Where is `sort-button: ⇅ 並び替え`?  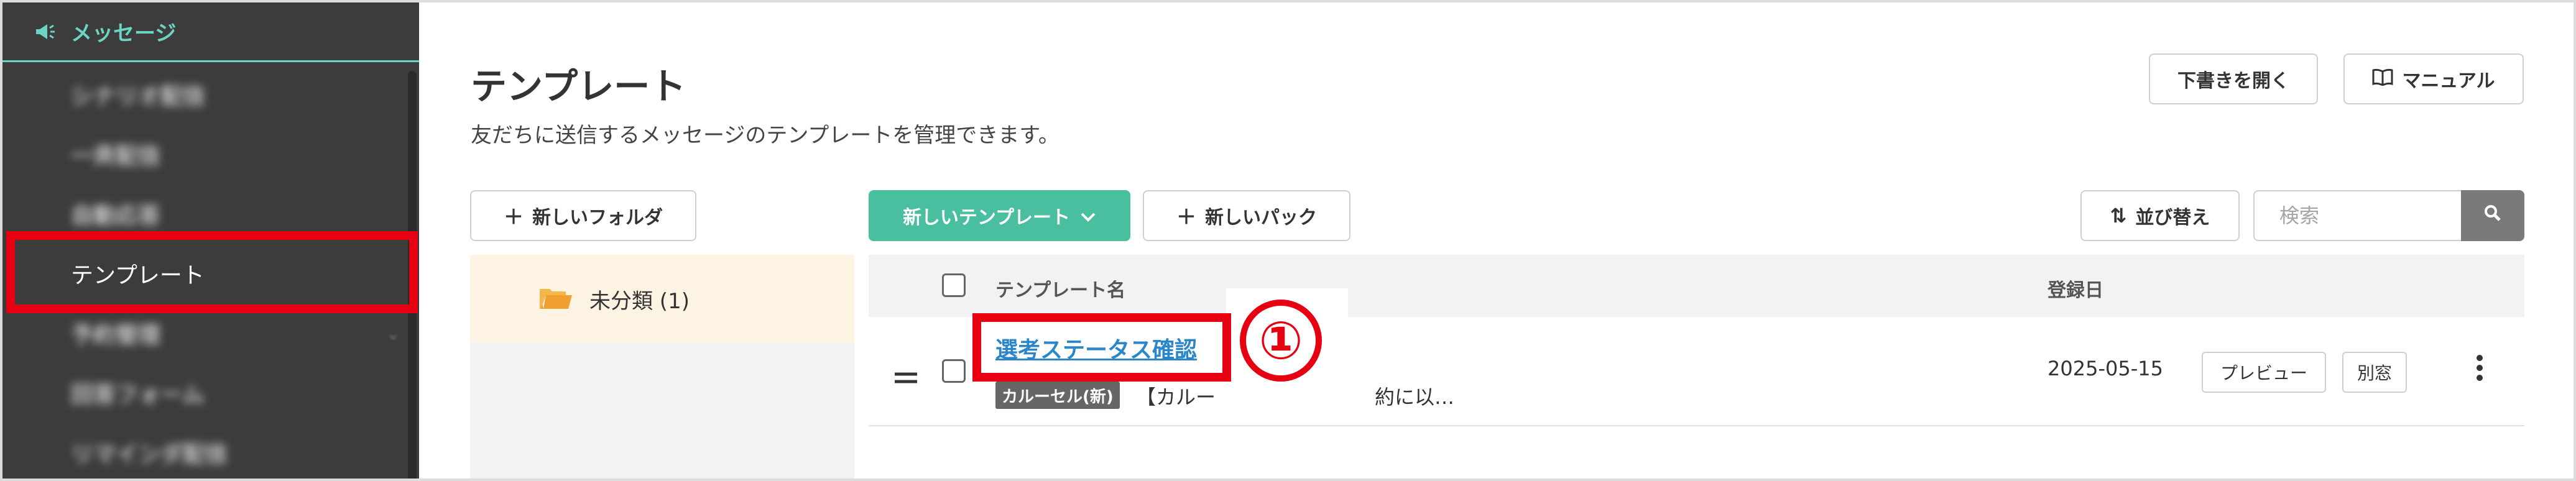
sort-button: ⇅ 並び替え is located at coordinates (2160, 215).